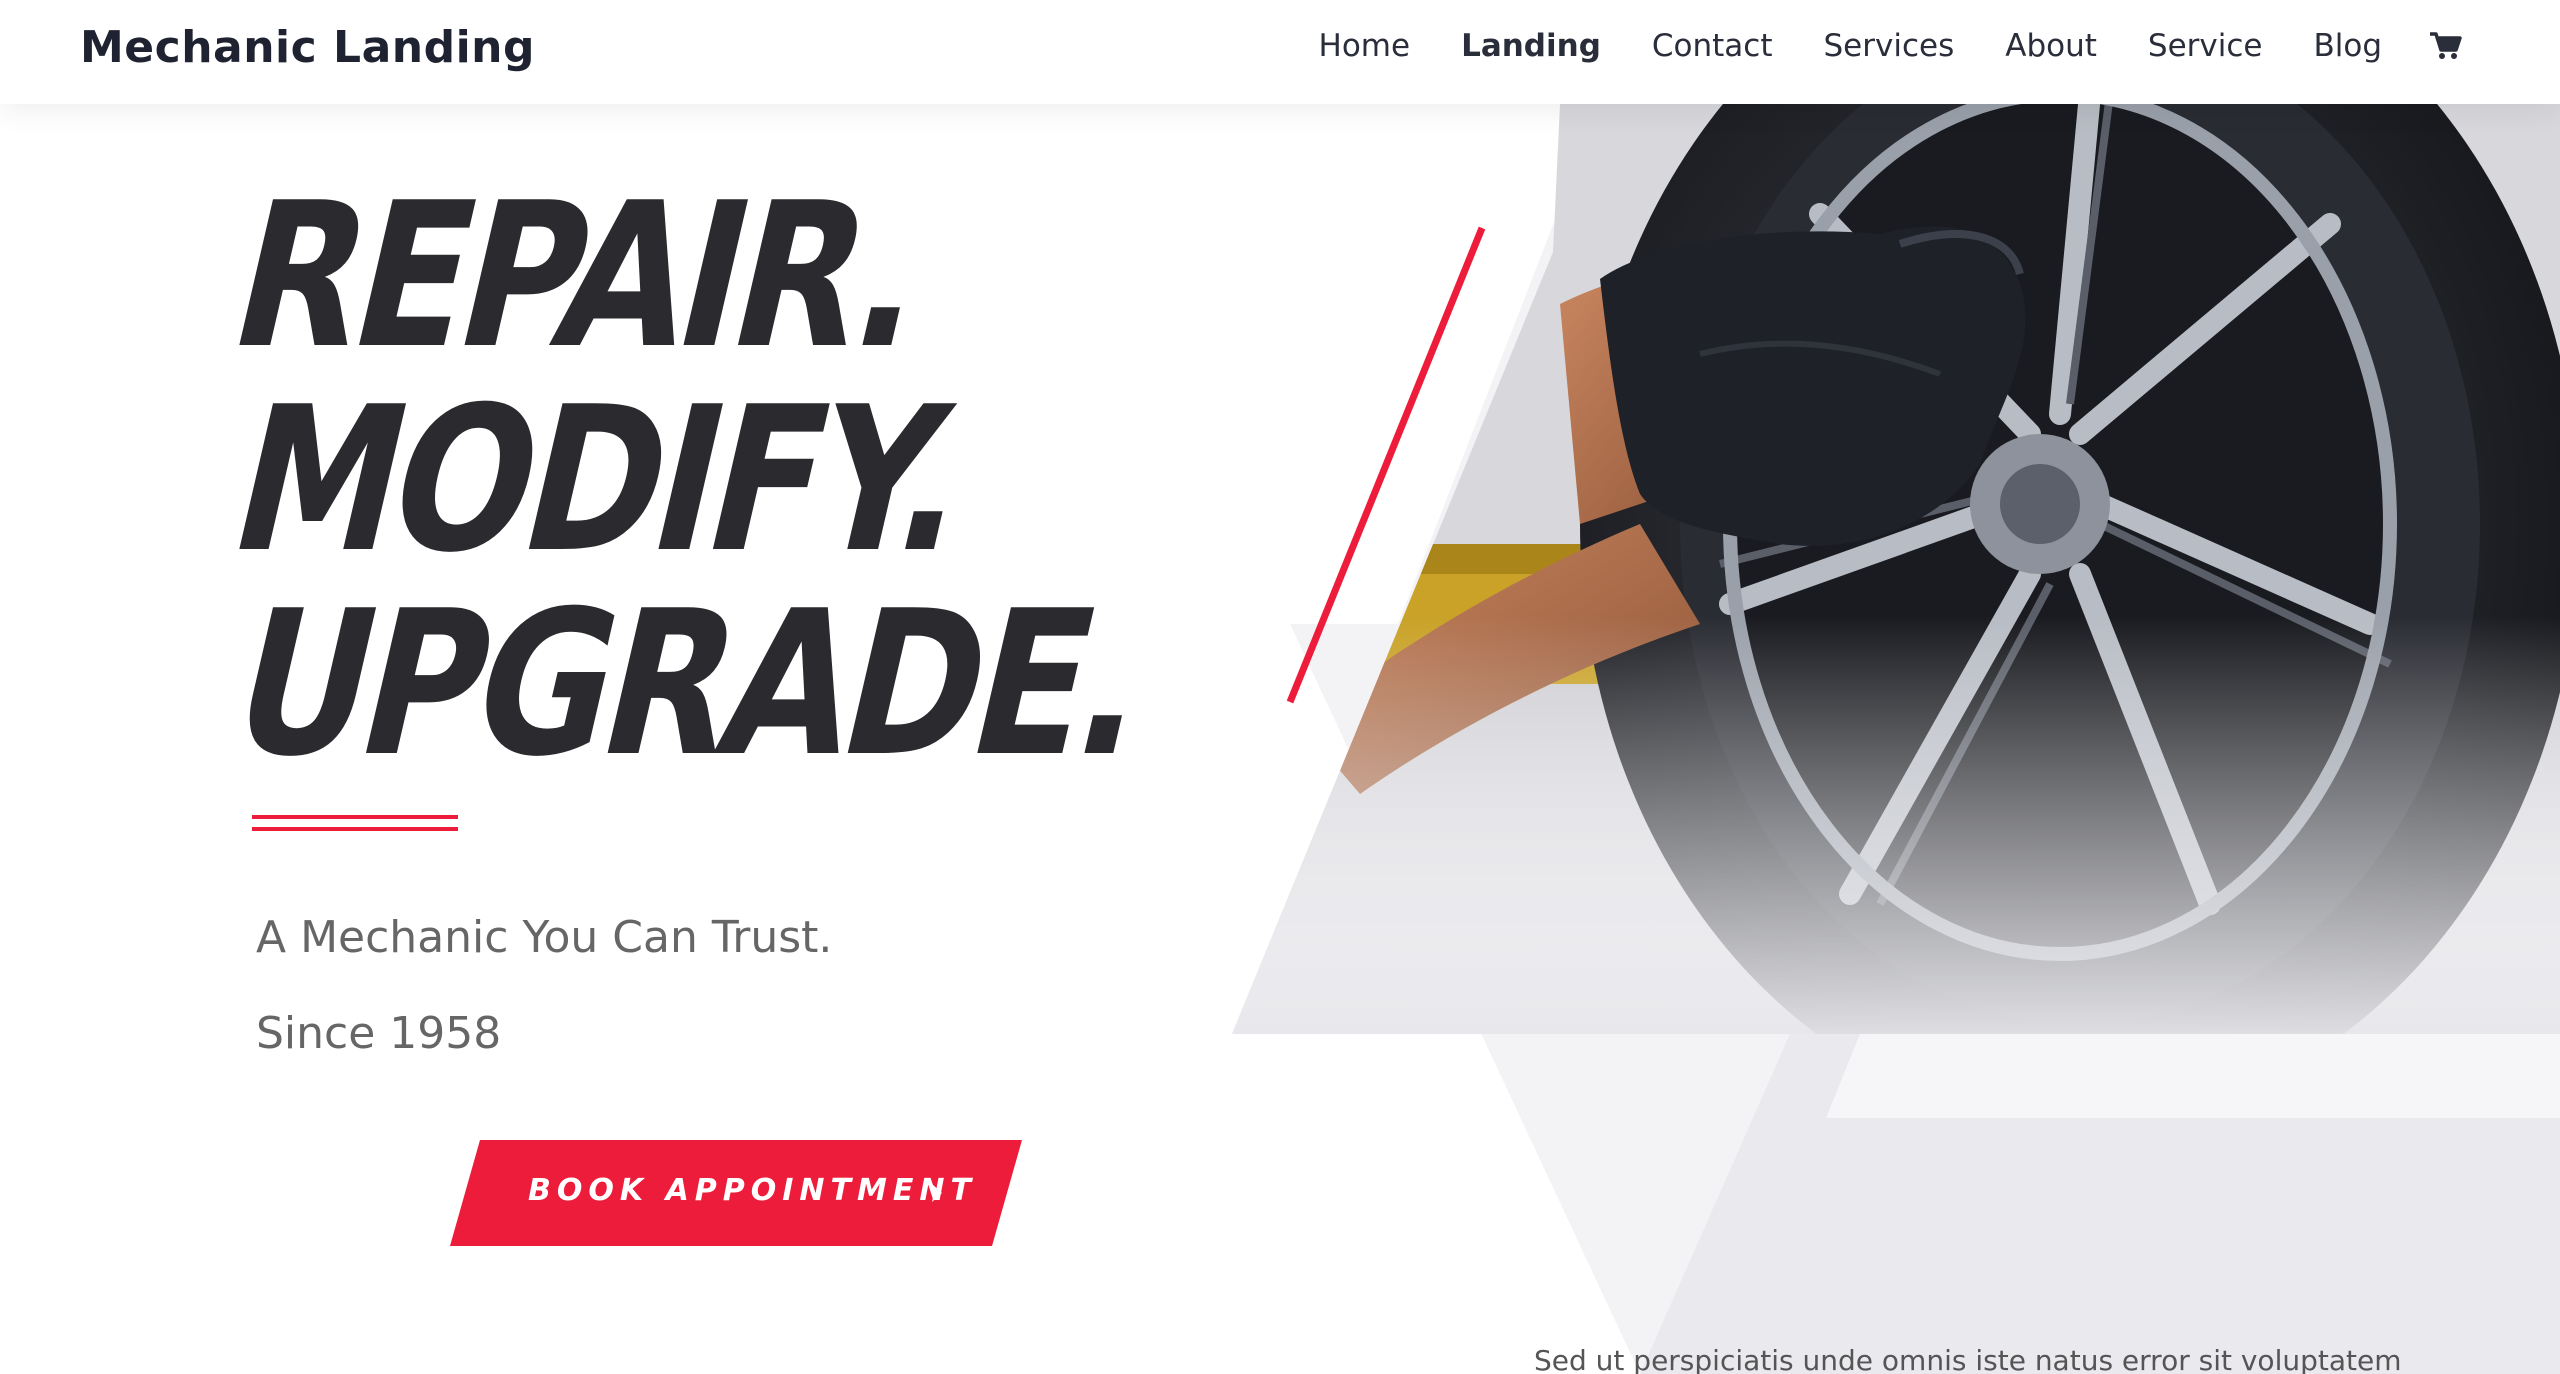  I want to click on nav-about: About, so click(2051, 46).